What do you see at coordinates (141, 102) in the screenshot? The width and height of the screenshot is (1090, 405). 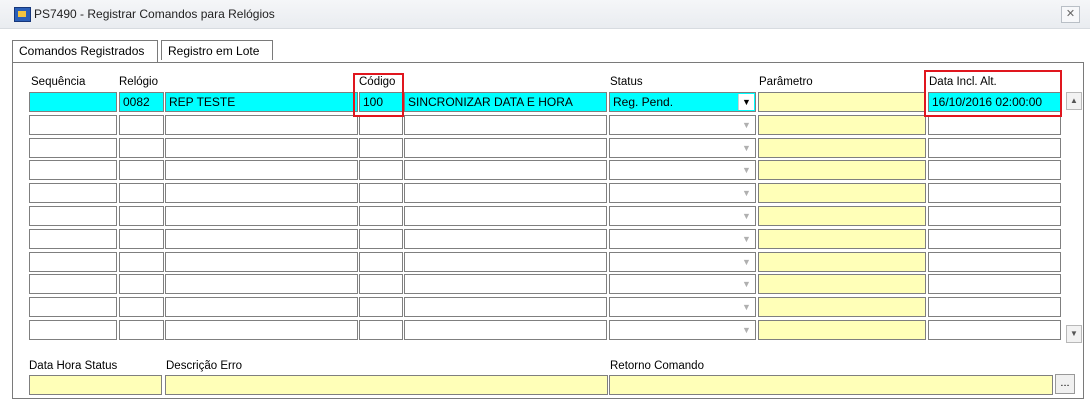 I see `relogio-code-cell: 0082` at bounding box center [141, 102].